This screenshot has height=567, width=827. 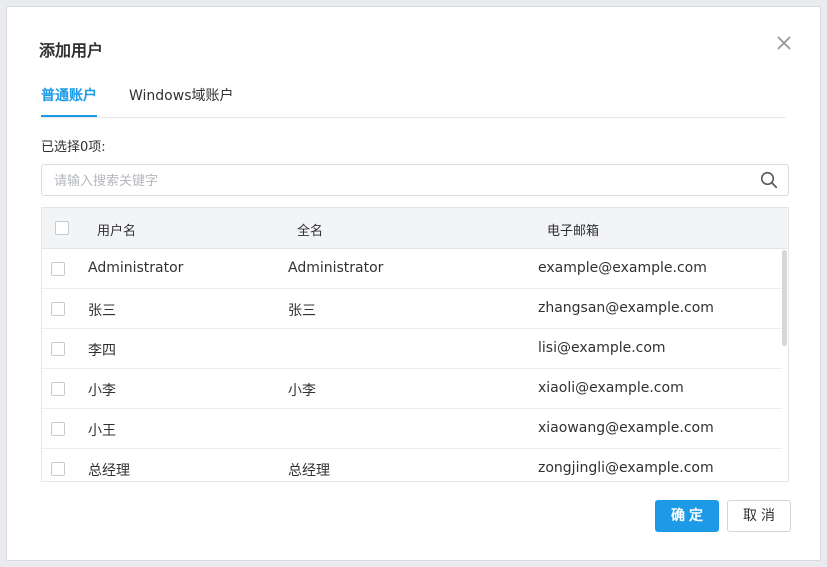 What do you see at coordinates (116, 229) in the screenshot?
I see `column-header-username: 用户名` at bounding box center [116, 229].